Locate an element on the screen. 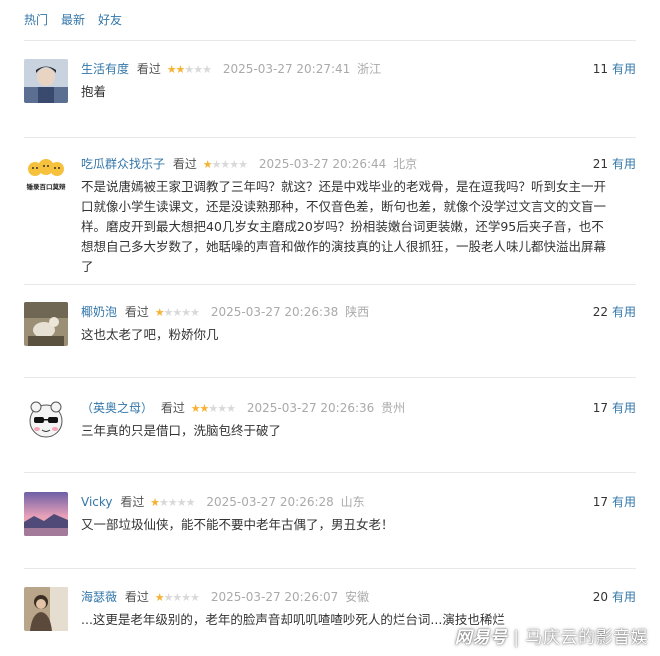 This screenshot has width=660, height=656. avatar-caption: 锤录百口莫辩 is located at coordinates (46, 186).